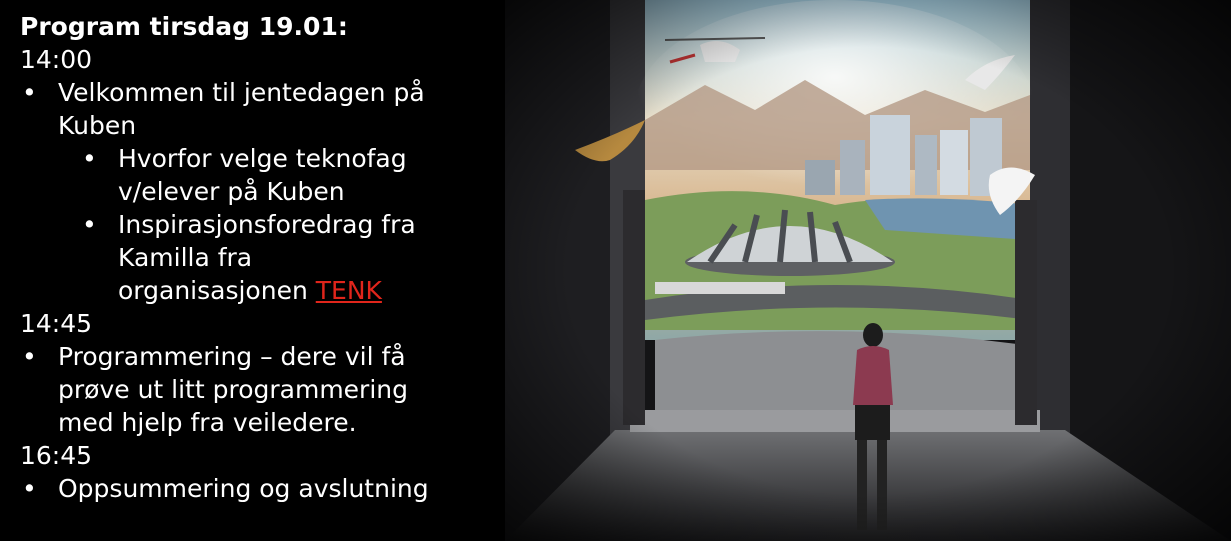 The height and width of the screenshot is (541, 1231). I want to click on time-label: 16:45, so click(56, 455).